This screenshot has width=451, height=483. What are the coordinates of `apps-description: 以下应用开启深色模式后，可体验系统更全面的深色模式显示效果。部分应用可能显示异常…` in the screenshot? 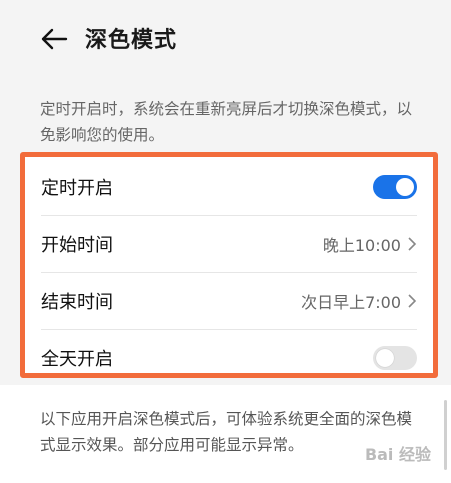 It's located at (226, 432).